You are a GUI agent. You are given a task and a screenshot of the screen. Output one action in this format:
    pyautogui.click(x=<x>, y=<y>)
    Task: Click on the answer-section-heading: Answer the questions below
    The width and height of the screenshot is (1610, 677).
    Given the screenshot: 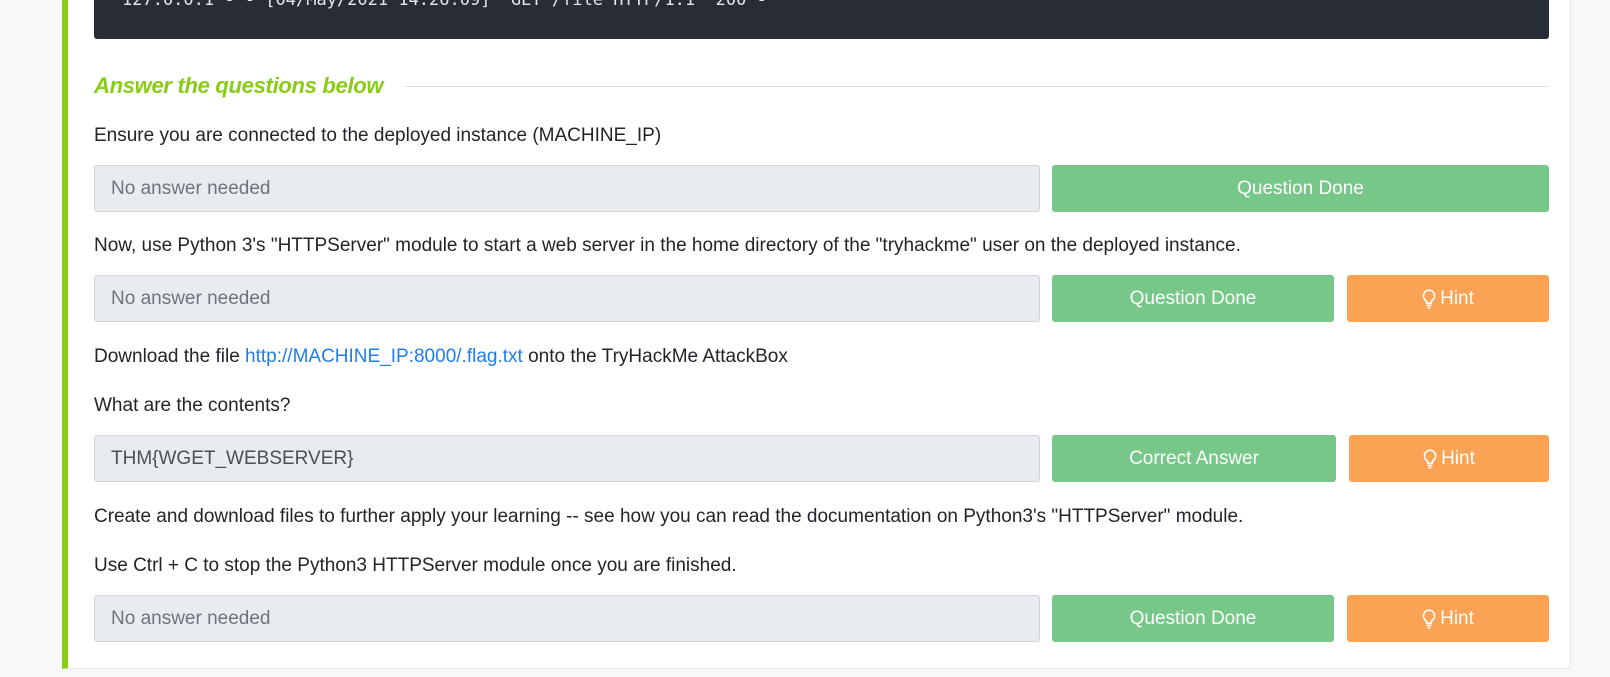 What is the action you would take?
    pyautogui.click(x=821, y=86)
    